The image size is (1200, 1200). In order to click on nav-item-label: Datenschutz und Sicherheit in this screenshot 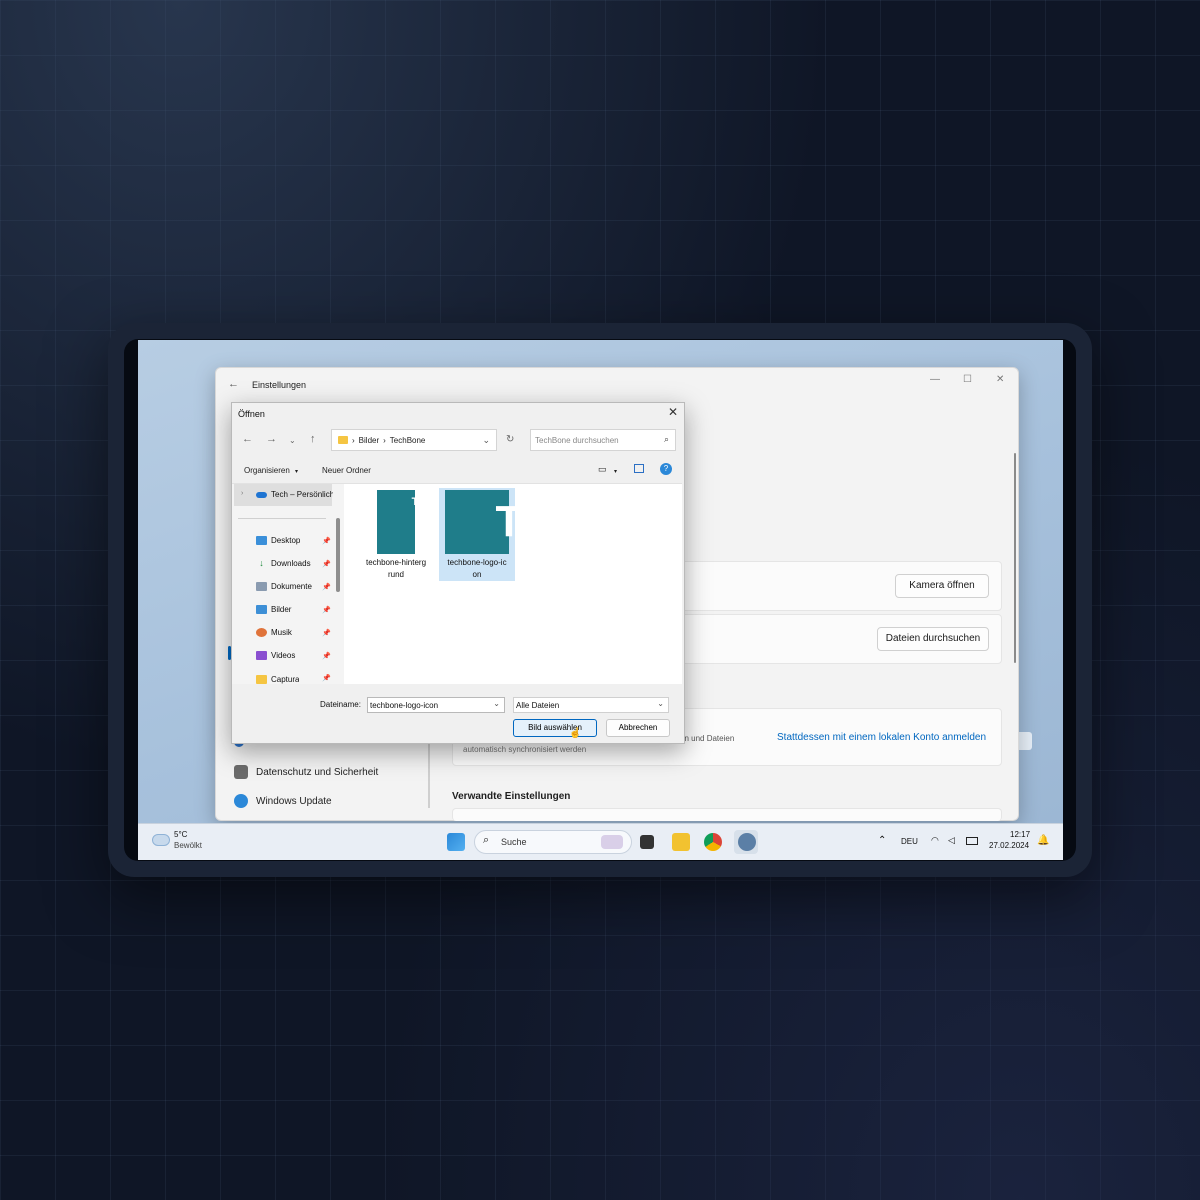, I will do `click(317, 772)`.